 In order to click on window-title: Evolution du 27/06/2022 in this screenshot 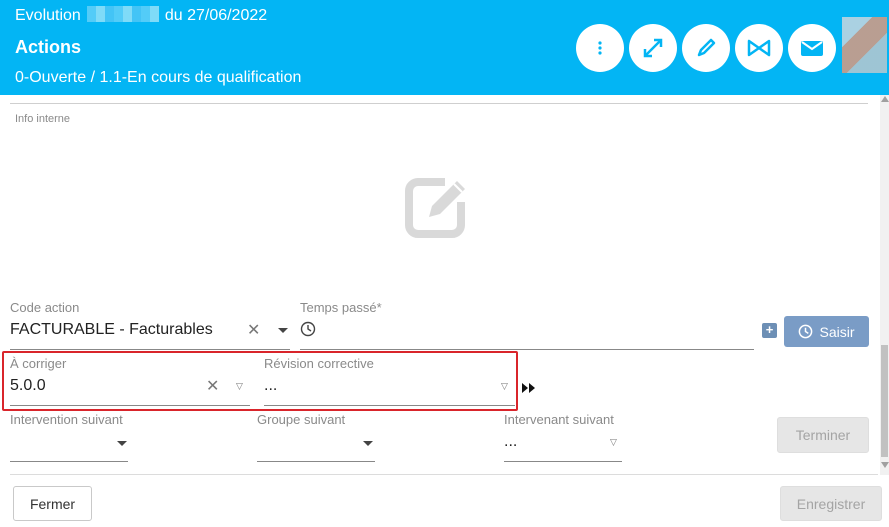, I will do `click(141, 15)`.